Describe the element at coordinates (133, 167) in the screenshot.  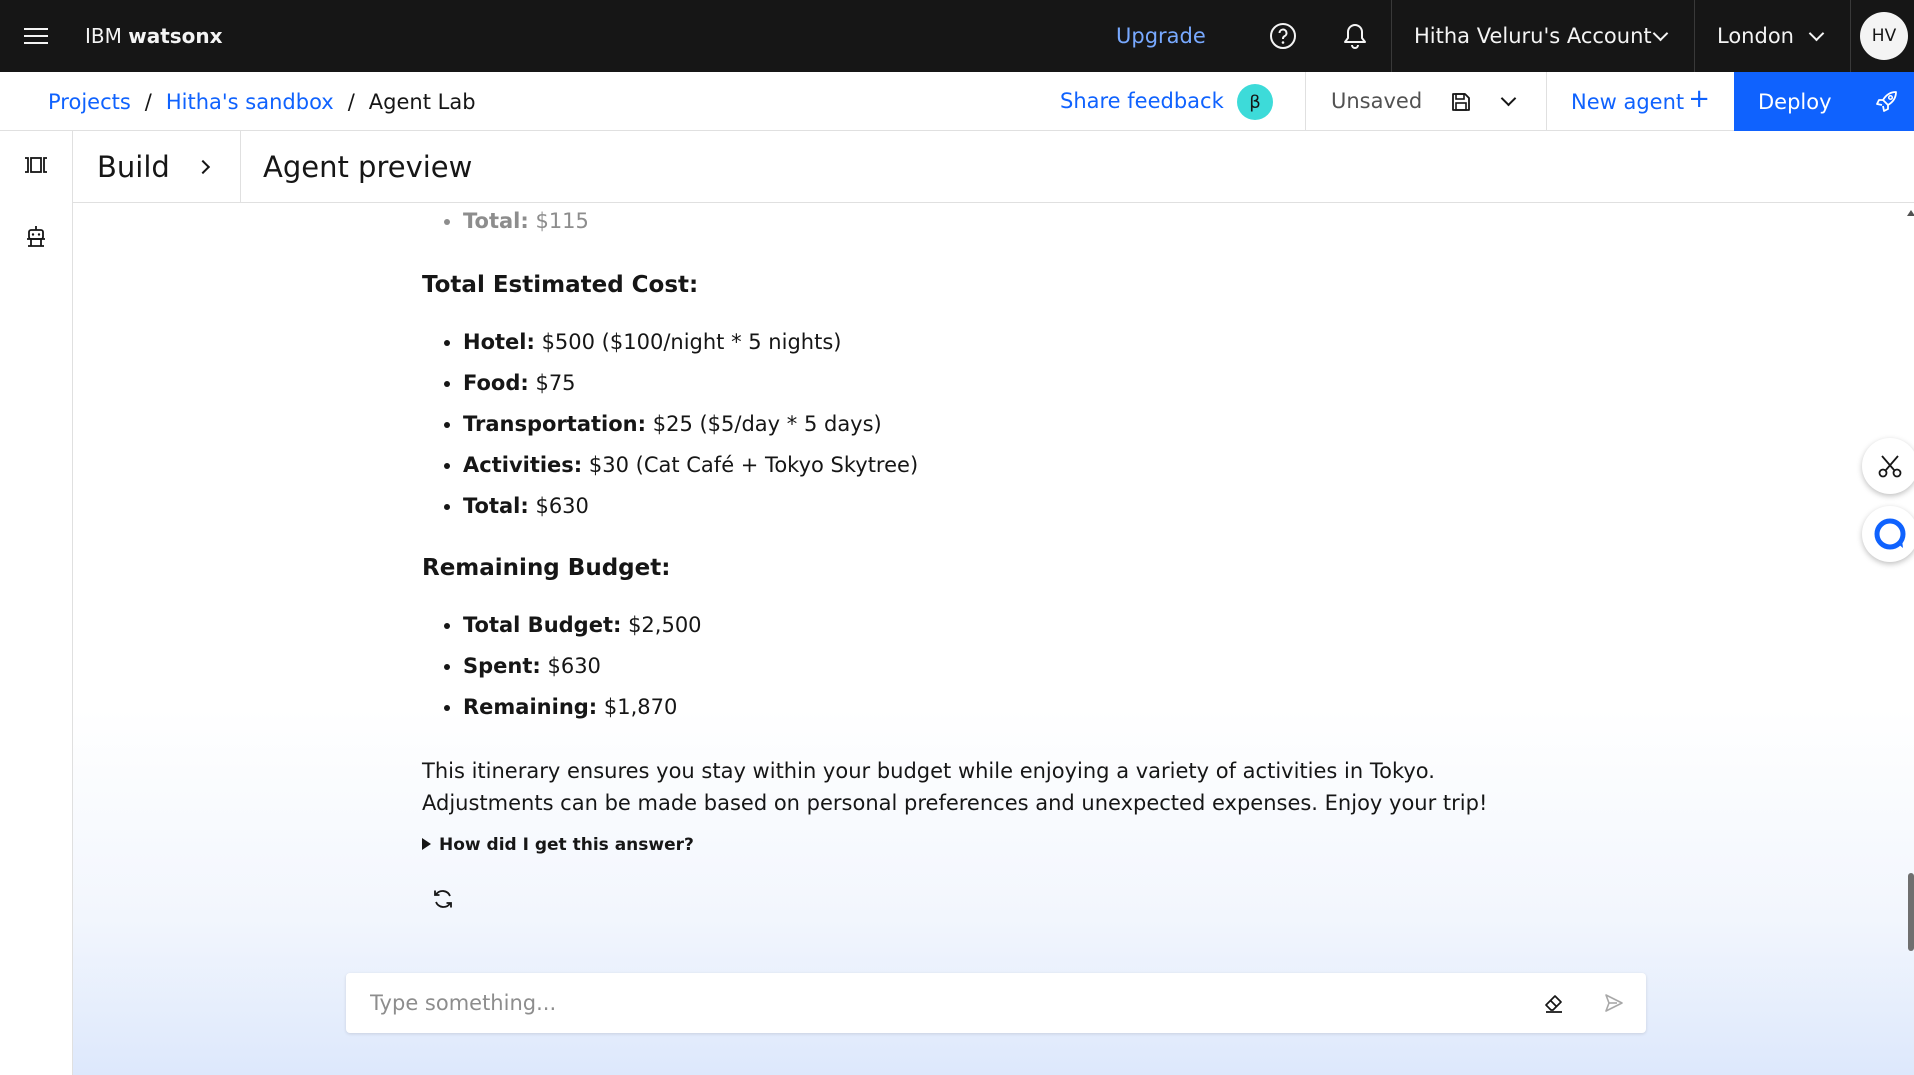
I see `build-label: Build` at that location.